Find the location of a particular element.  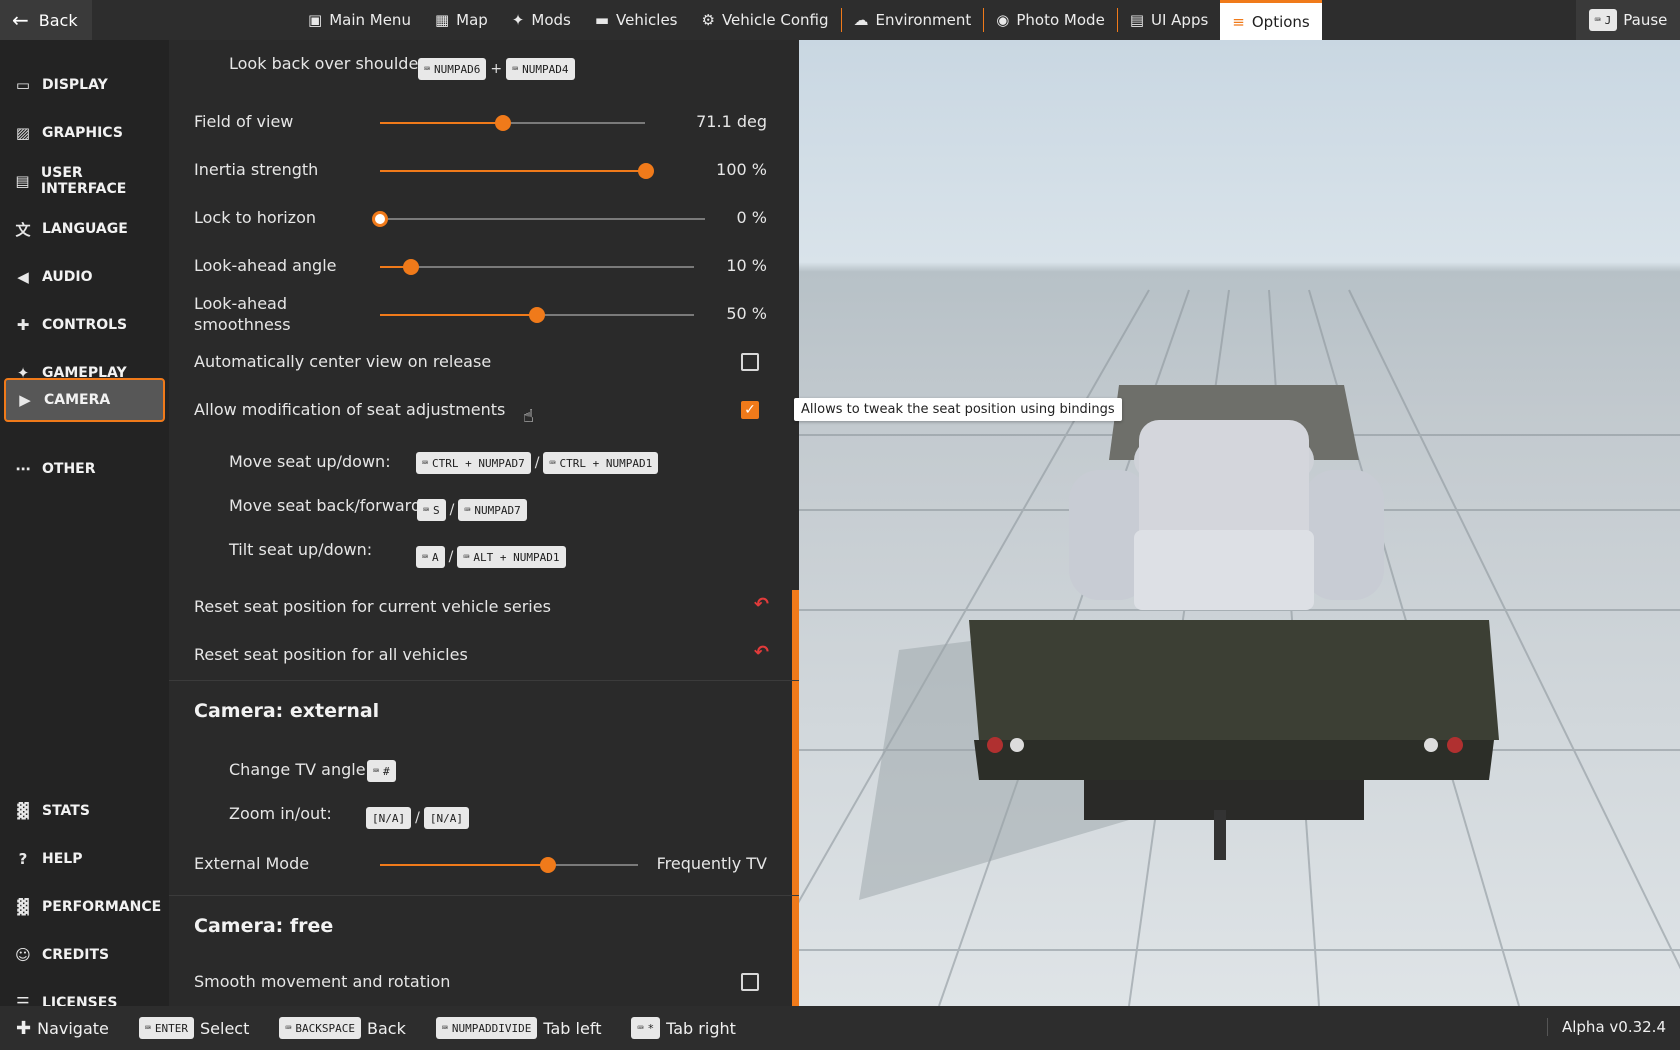

tab-mods: ✦ Mods is located at coordinates (541, 20).